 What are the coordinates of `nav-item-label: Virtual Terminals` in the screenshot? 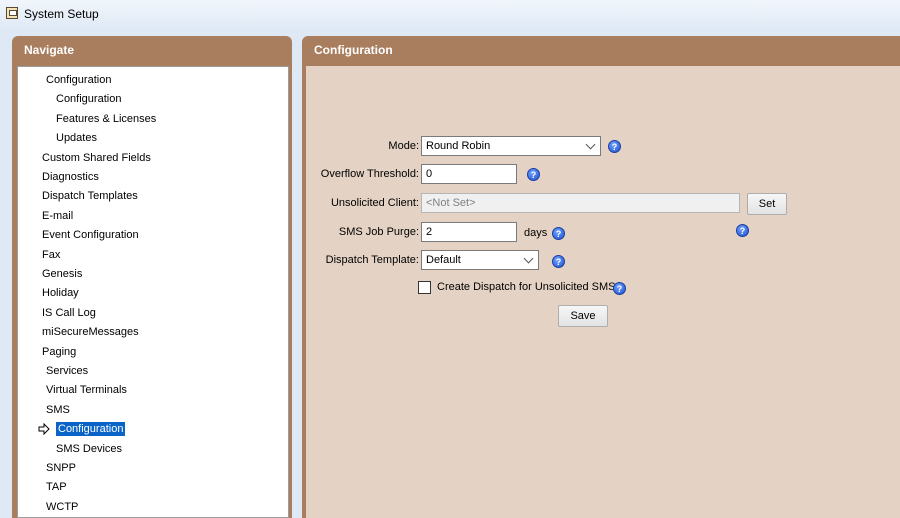 It's located at (86, 390).